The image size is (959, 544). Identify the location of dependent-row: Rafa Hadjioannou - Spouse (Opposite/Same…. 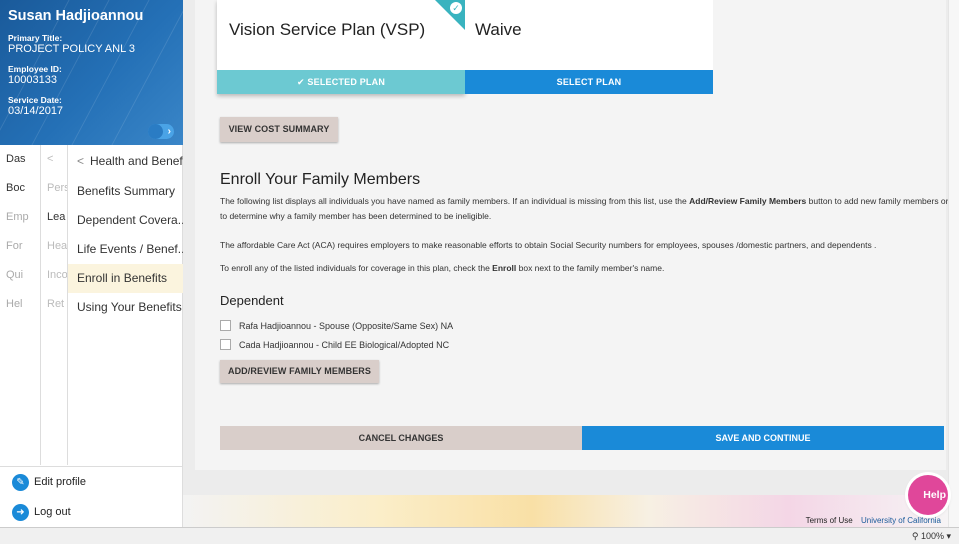
(336, 325).